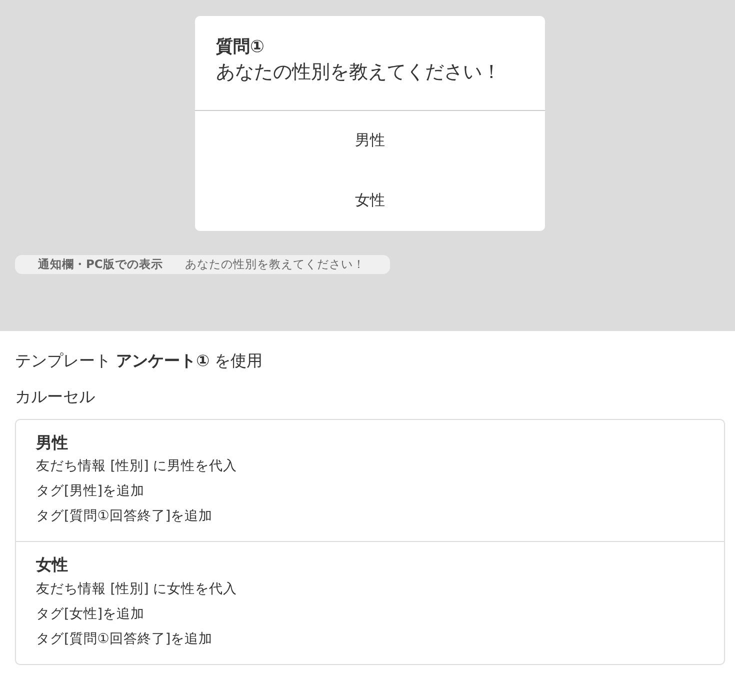 This screenshot has height=675, width=735. What do you see at coordinates (359, 73) in the screenshot?
I see `question-text: あなたの性別を教えてください！` at bounding box center [359, 73].